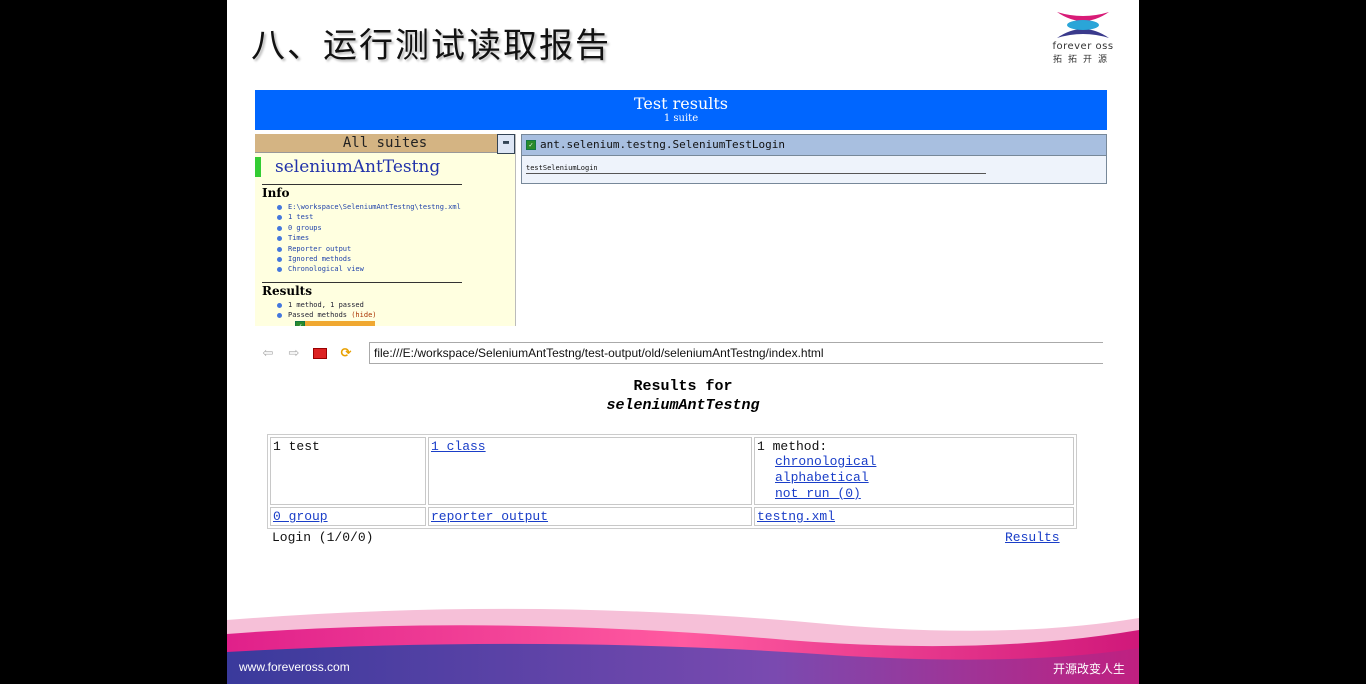 This screenshot has width=1366, height=684. What do you see at coordinates (756, 169) in the screenshot?
I see `method-name: testSeleniumLogin` at bounding box center [756, 169].